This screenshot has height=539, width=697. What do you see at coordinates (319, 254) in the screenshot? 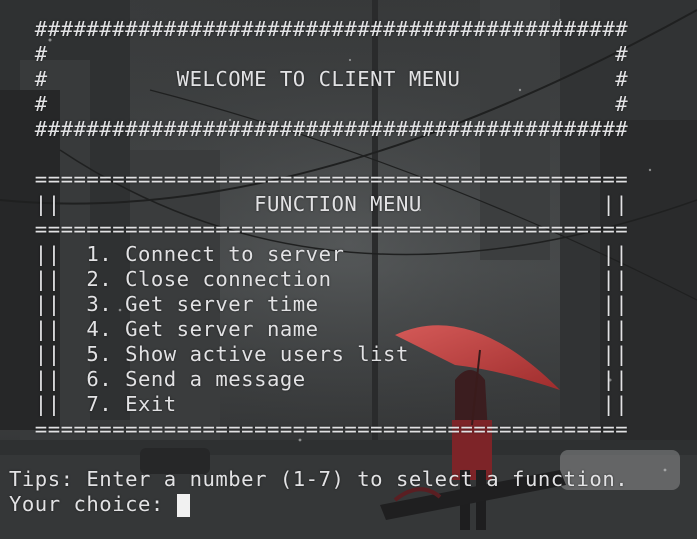
I see `menu-option-connect: || 1. Connect to server ||` at bounding box center [319, 254].